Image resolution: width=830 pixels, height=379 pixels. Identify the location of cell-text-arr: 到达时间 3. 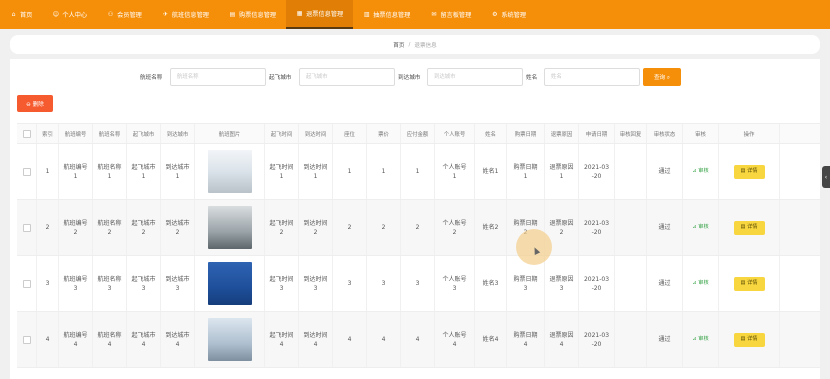
(315, 283).